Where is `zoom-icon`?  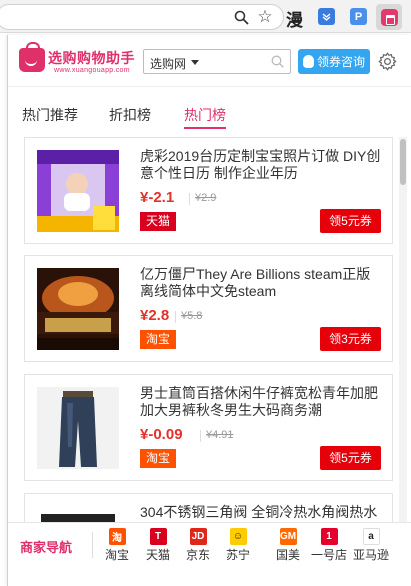
zoom-icon is located at coordinates (241, 17).